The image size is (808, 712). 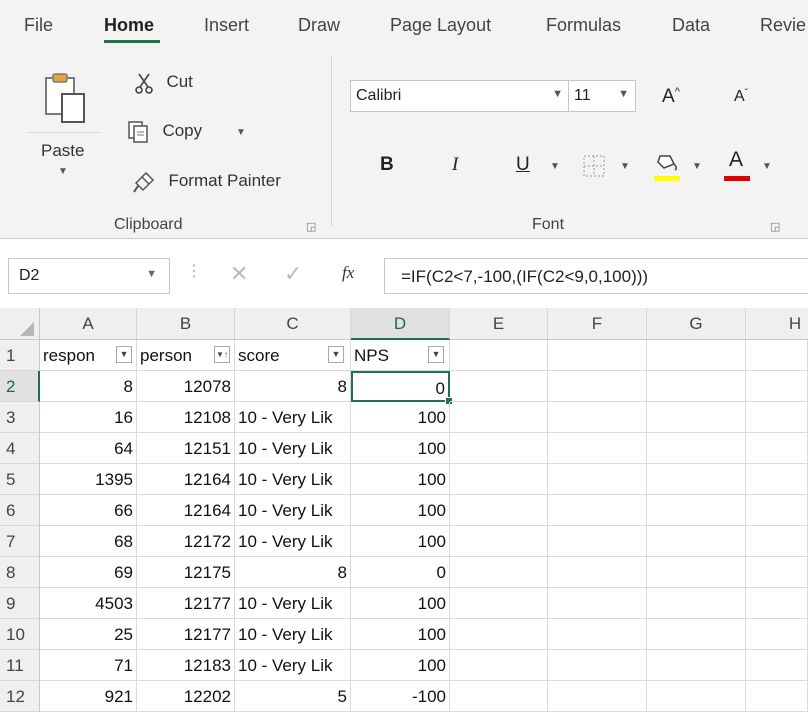 I want to click on format-painter-button: Format Painter, so click(x=206, y=182).